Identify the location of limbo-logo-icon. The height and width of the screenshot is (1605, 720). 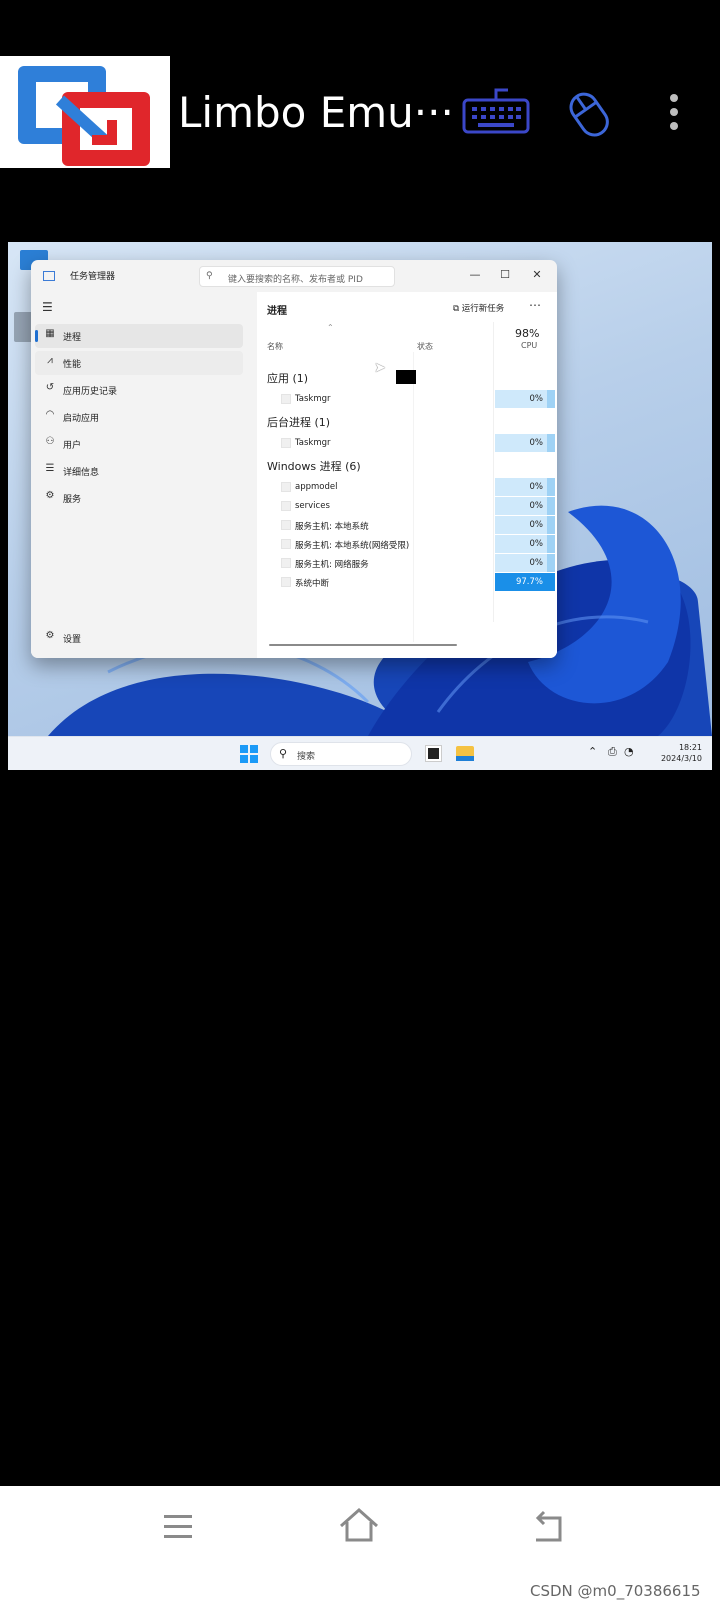
(85, 112).